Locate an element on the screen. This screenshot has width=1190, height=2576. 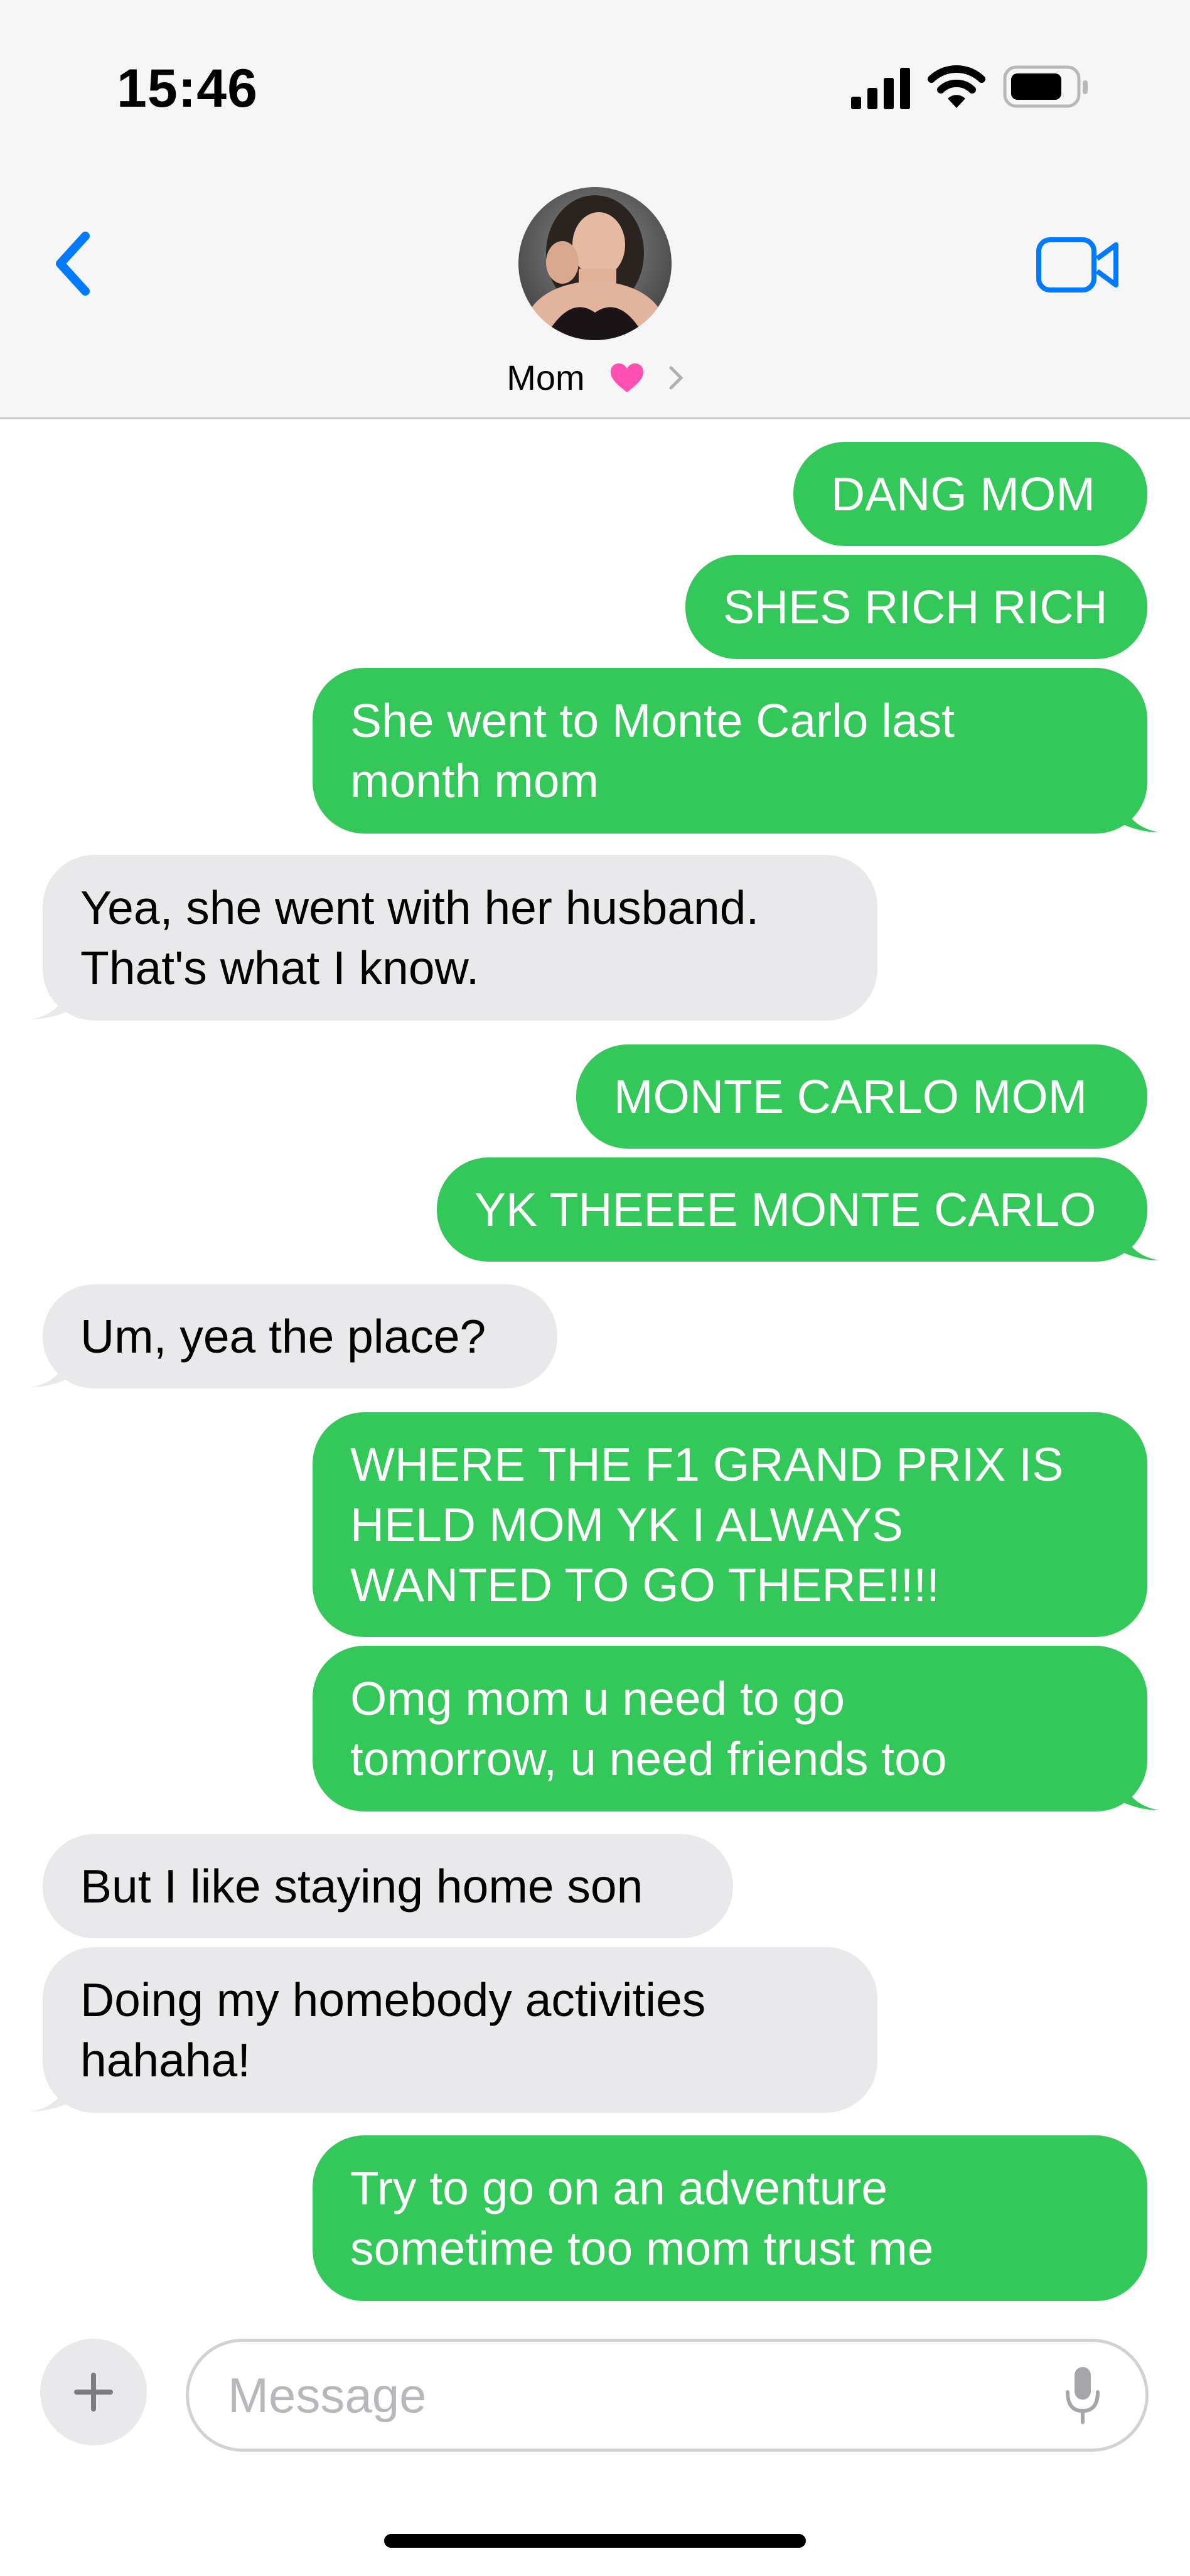
home-indicator is located at coordinates (595, 2541).